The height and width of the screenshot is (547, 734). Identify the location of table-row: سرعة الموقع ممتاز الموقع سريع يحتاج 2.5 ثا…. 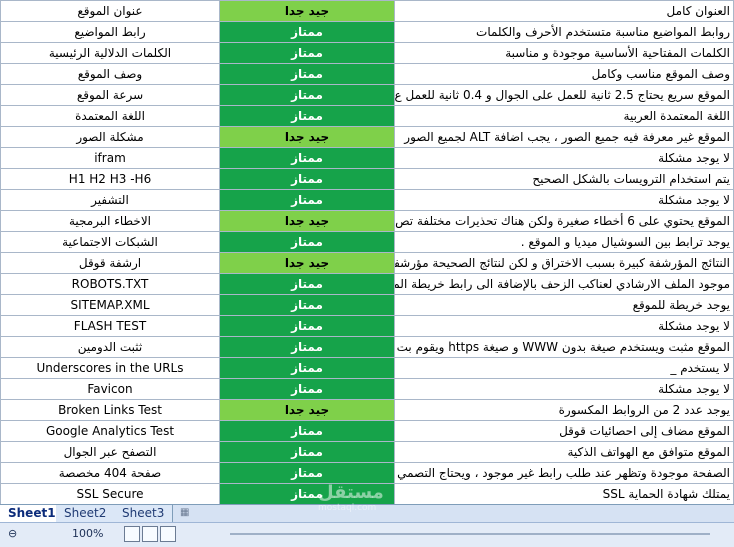
(367, 95).